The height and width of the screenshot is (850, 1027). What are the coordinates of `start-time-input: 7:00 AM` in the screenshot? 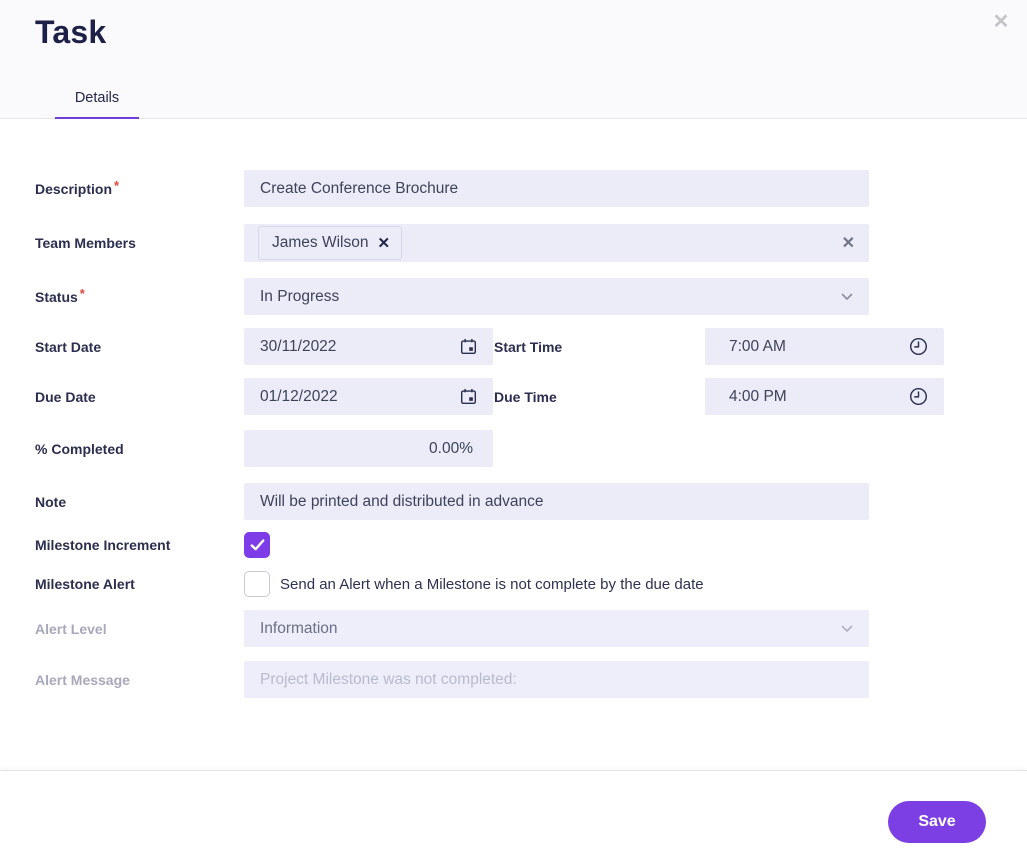 It's located at (824, 346).